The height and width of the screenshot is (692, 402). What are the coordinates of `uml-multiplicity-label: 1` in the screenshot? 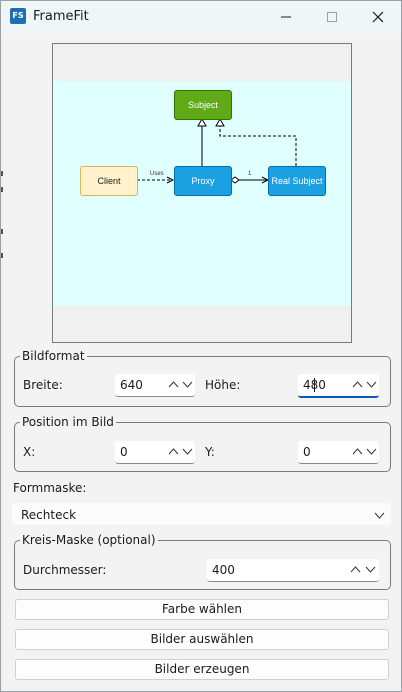 It's located at (250, 174).